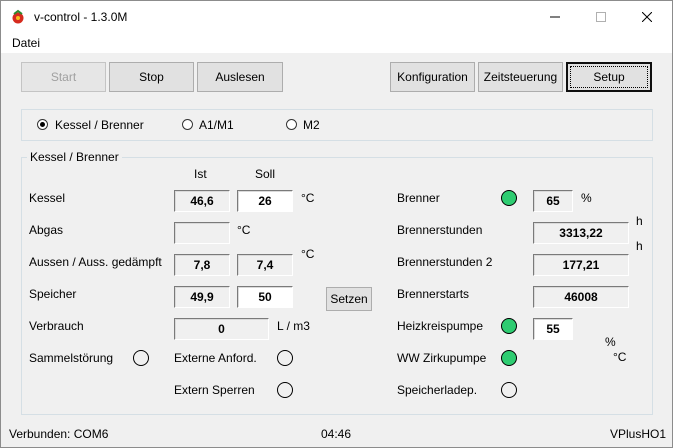 Image resolution: width=673 pixels, height=448 pixels. I want to click on zeitsteuerung-button: Zeitsteuerung, so click(520, 77).